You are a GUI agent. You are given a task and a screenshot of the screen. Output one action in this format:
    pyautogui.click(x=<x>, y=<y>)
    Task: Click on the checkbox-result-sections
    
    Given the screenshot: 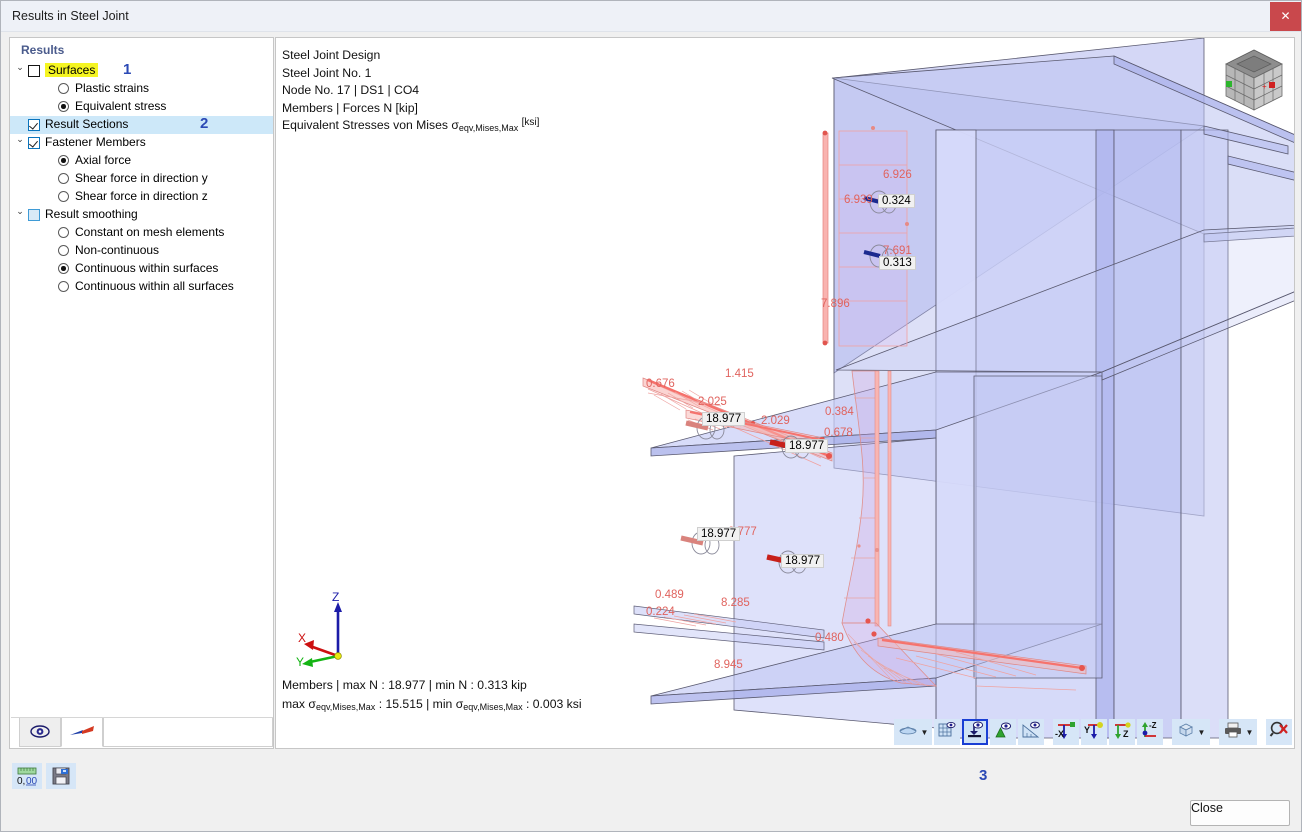 What is the action you would take?
    pyautogui.click(x=34, y=125)
    